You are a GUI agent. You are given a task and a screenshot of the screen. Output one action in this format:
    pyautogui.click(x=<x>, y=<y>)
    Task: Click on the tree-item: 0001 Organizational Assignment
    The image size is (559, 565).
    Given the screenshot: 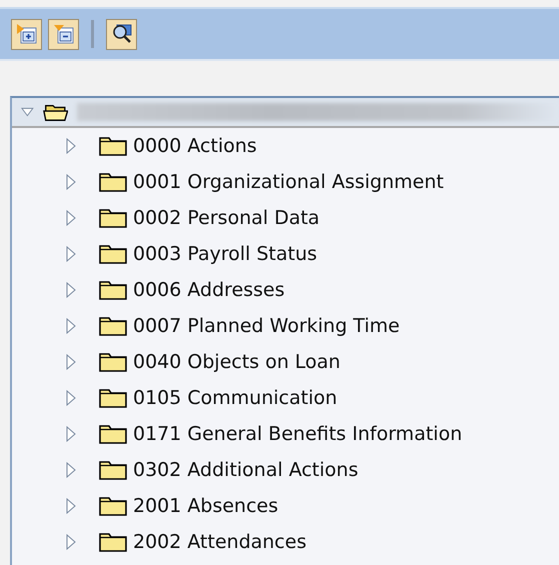 What is the action you would take?
    pyautogui.click(x=288, y=182)
    